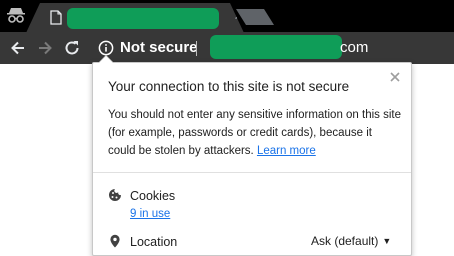 The image size is (454, 256). Describe the element at coordinates (196, 48) in the screenshot. I see `omnibox-divider` at that location.